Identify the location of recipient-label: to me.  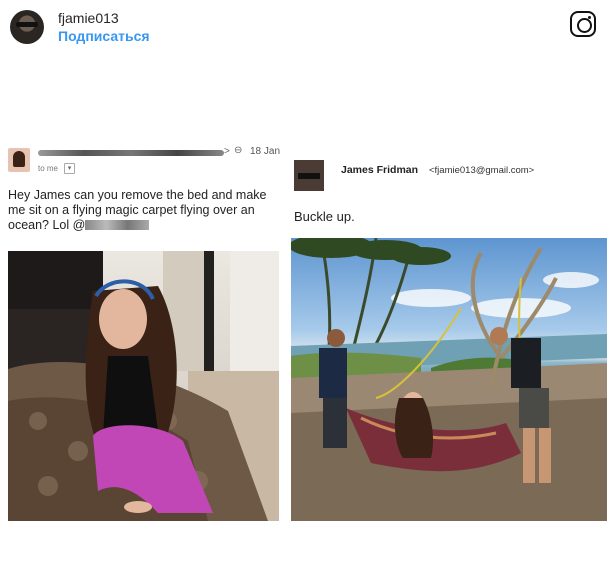
(48, 168).